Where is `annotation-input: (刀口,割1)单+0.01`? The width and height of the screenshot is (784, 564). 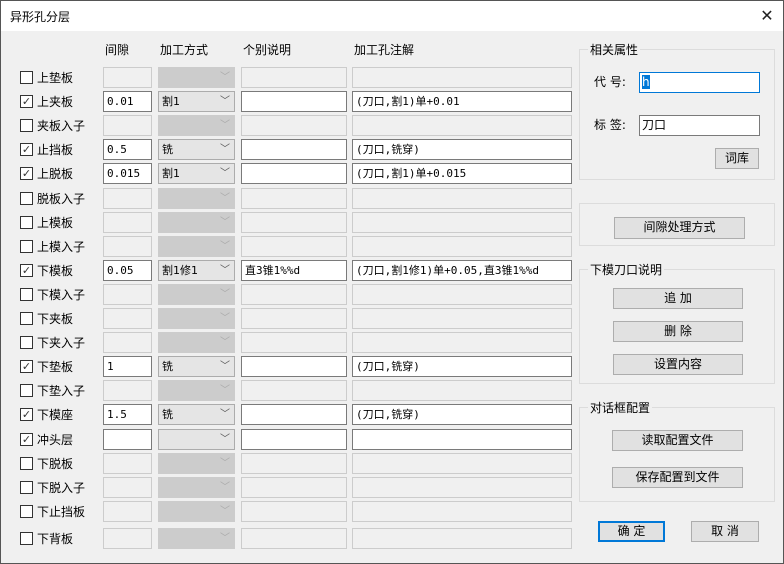
annotation-input: (刀口,割1)单+0.01 is located at coordinates (462, 102).